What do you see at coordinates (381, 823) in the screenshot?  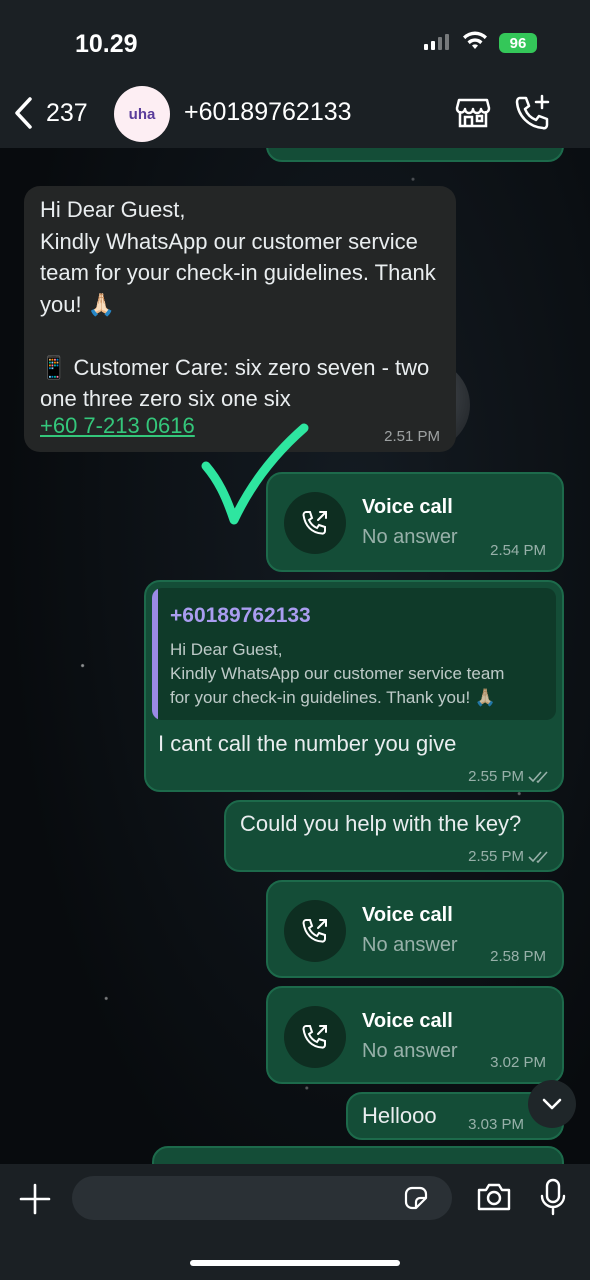 I see `key-question-text: Could you help with the key?` at bounding box center [381, 823].